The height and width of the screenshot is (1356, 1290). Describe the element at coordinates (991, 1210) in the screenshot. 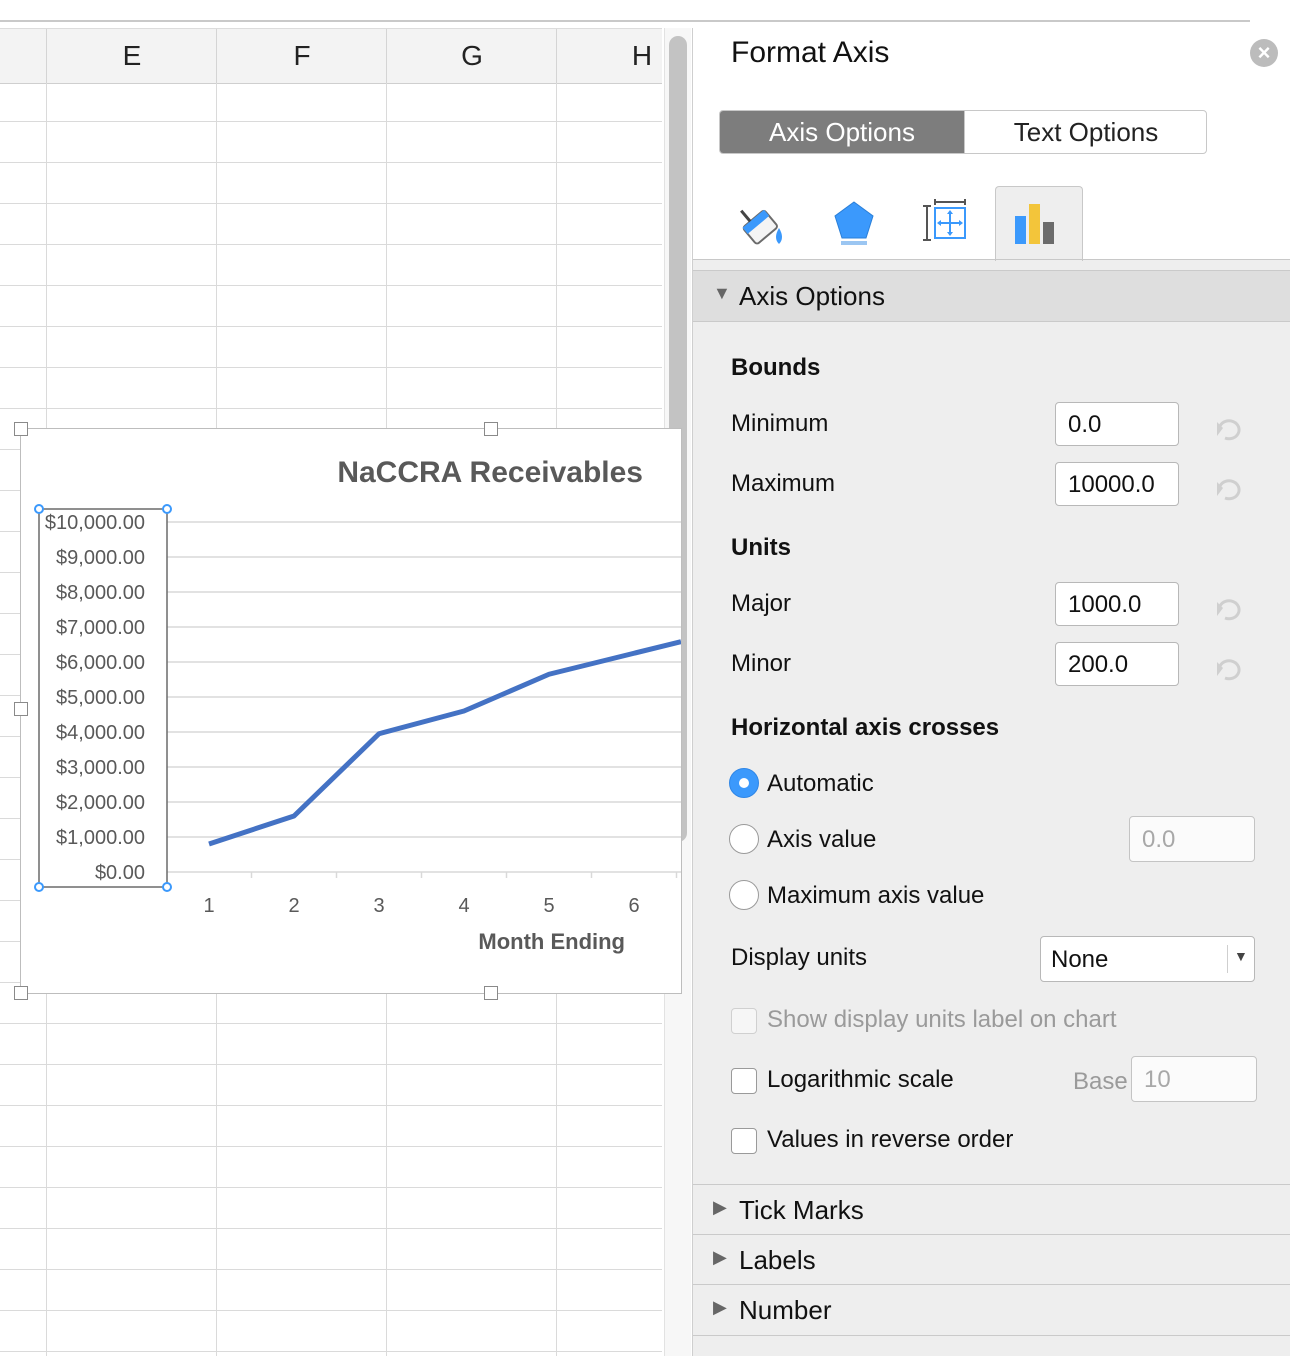

I see `section-tick-marks: ▶ Tick Marks` at that location.